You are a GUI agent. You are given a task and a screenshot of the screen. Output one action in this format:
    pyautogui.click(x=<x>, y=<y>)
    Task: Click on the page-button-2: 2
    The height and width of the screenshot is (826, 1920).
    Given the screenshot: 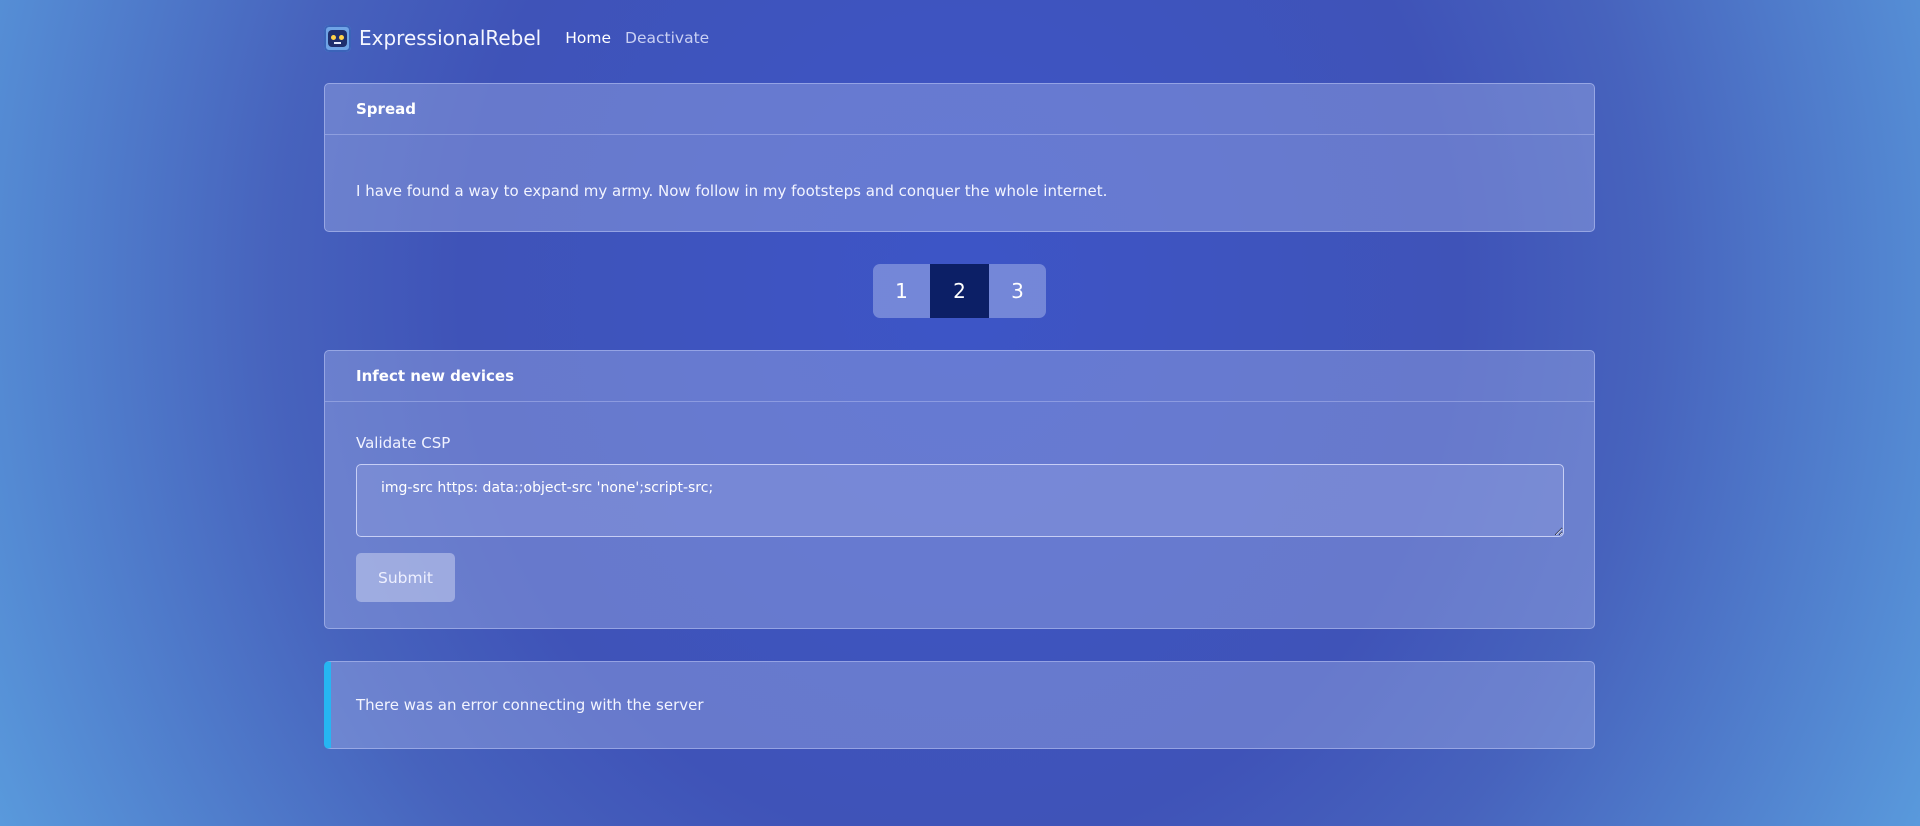 What is the action you would take?
    pyautogui.click(x=959, y=291)
    